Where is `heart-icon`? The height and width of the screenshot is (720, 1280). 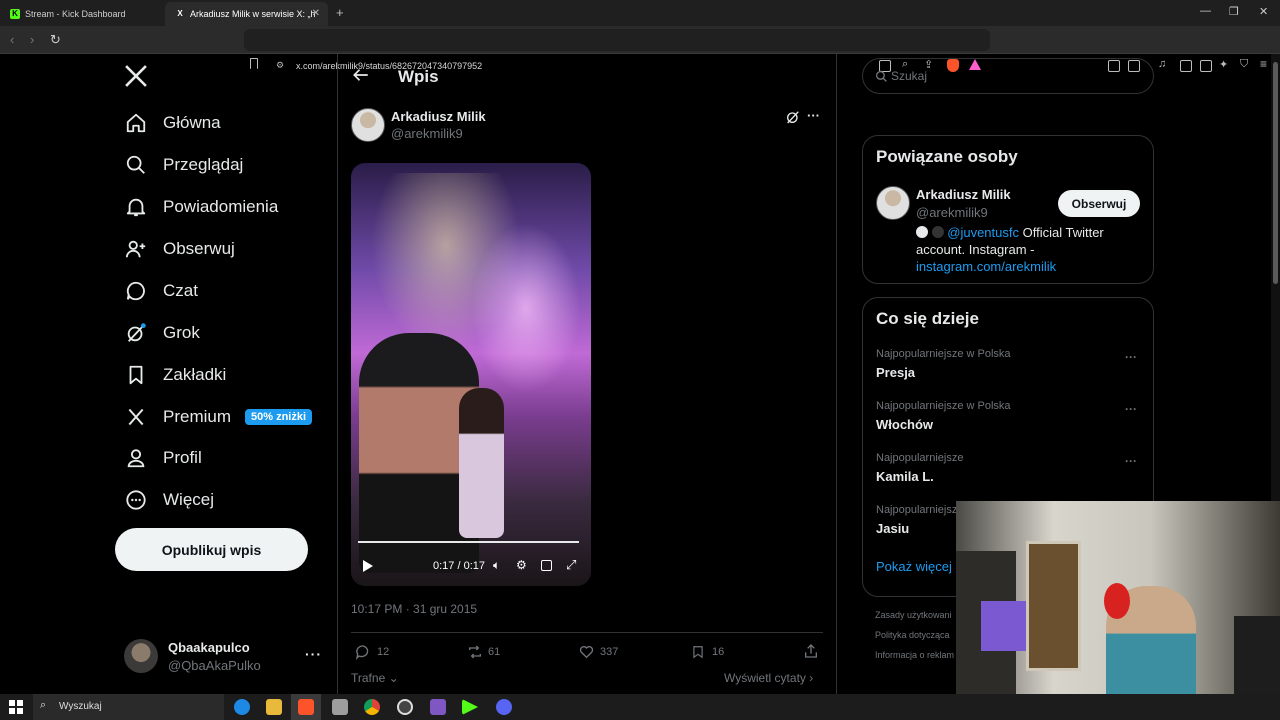 heart-icon is located at coordinates (586, 652).